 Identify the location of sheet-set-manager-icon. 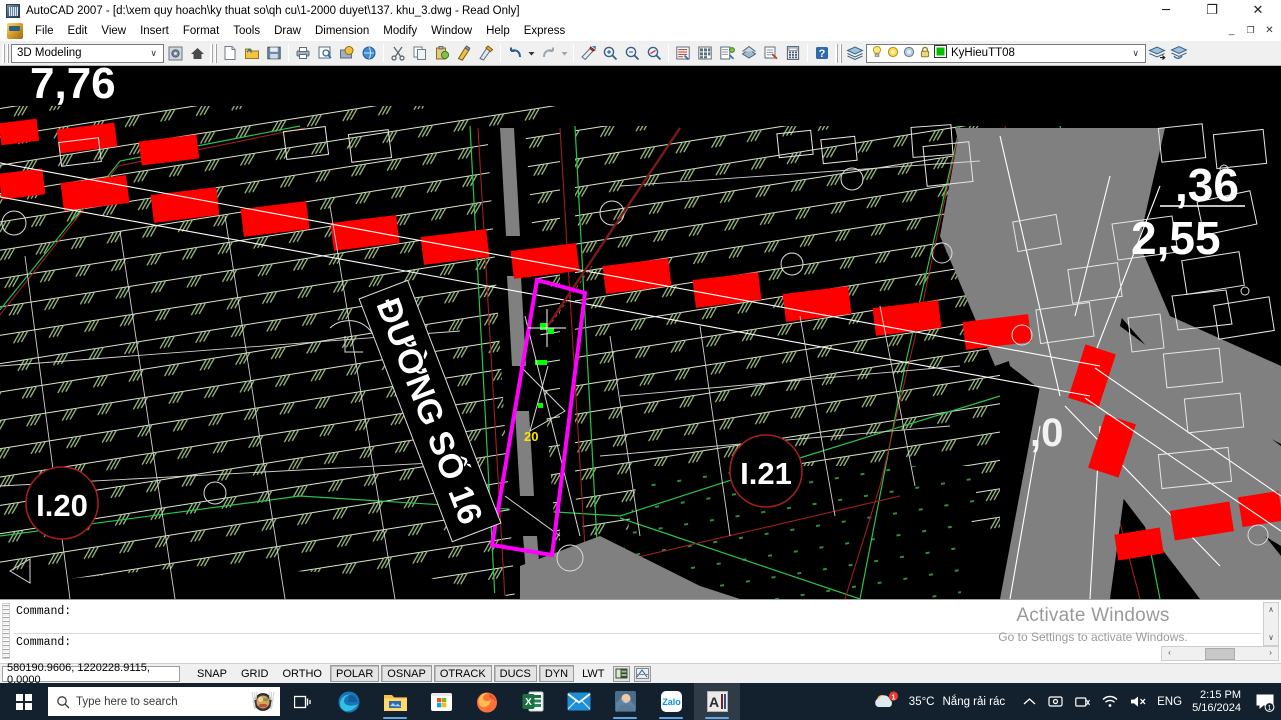
(749, 53).